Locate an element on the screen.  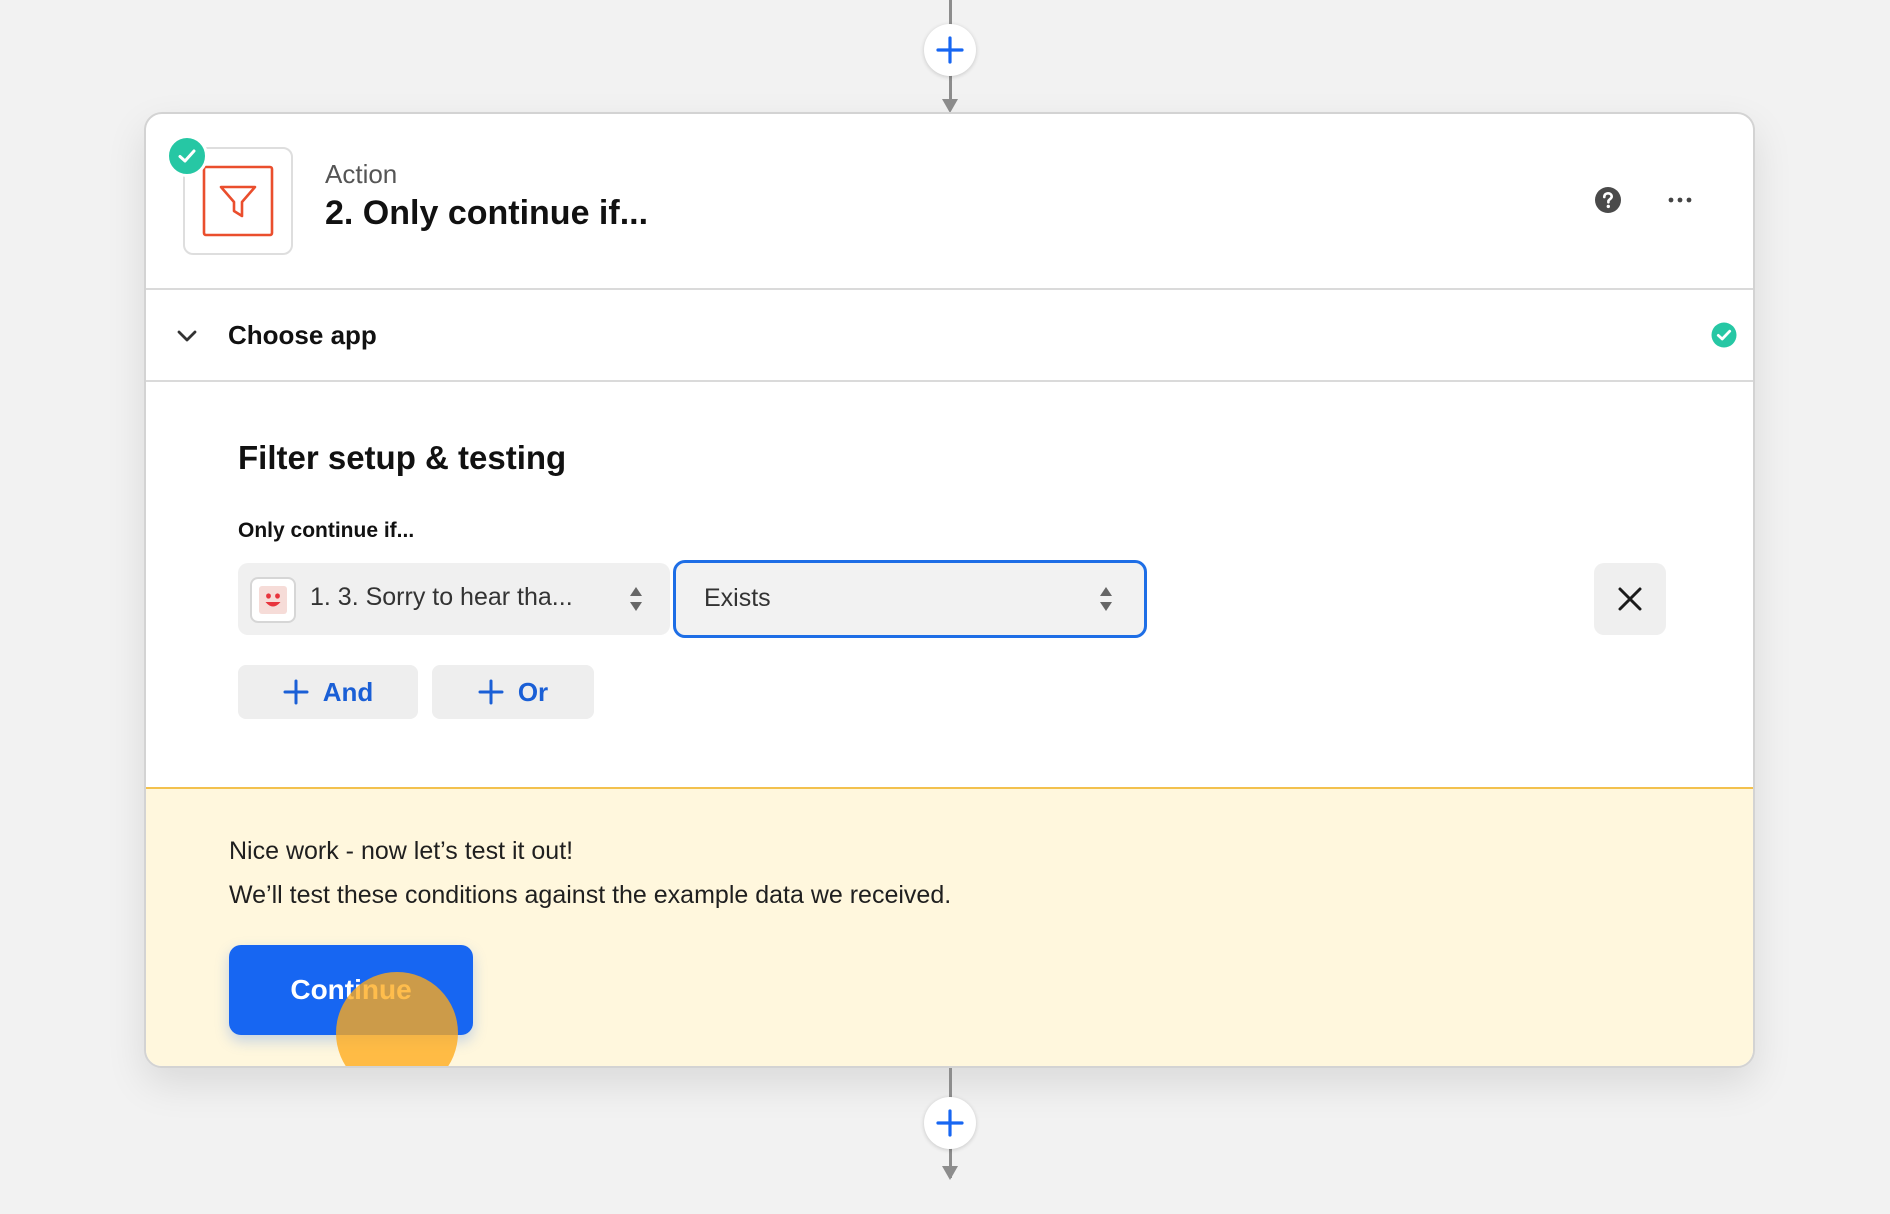
add-or-condition-button: Or is located at coordinates (513, 692).